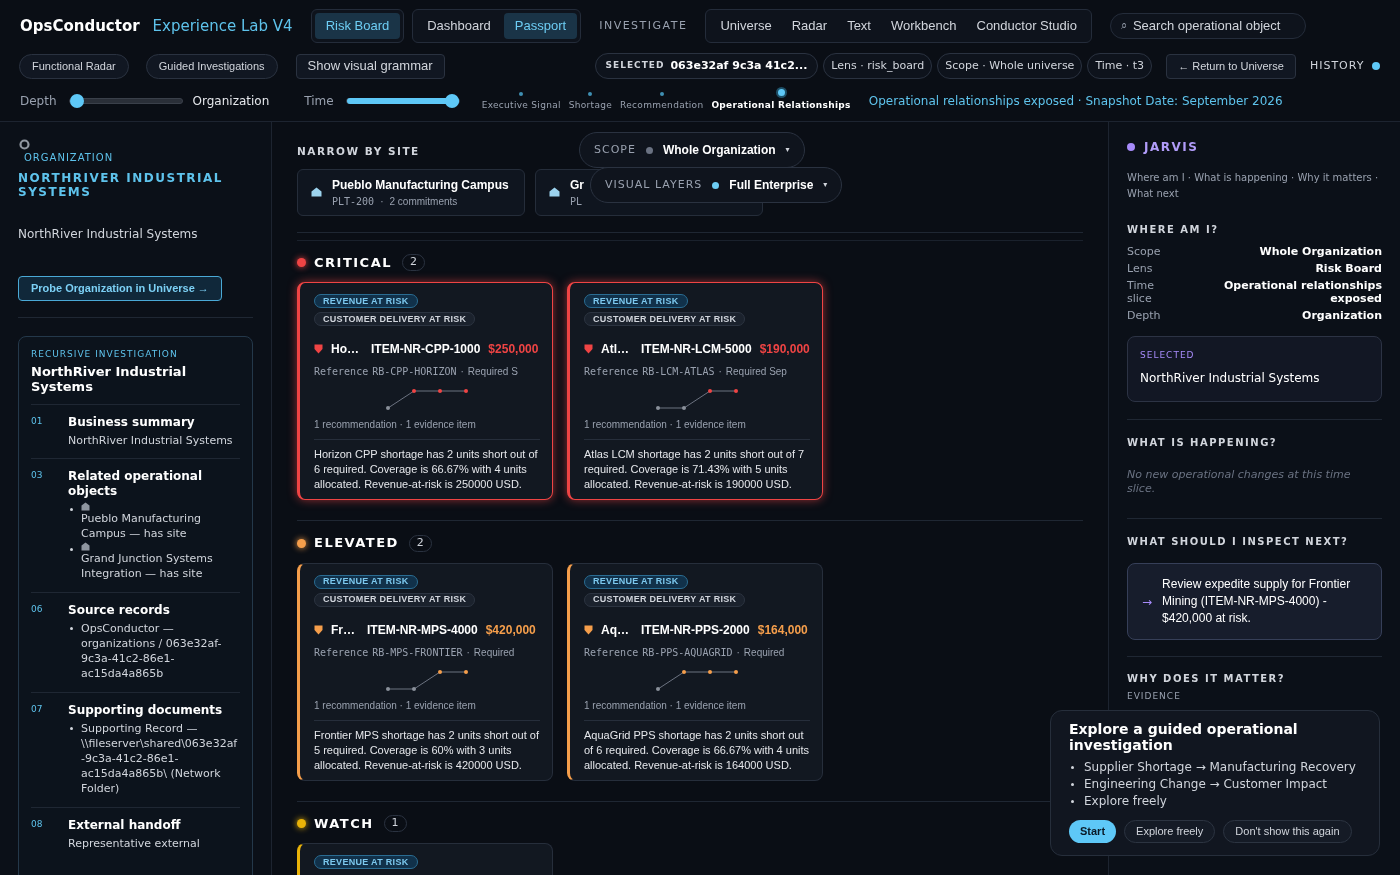 The image size is (1400, 875). What do you see at coordinates (425, 859) in the screenshot?
I see `risk-card: REVENUE AT RISK` at bounding box center [425, 859].